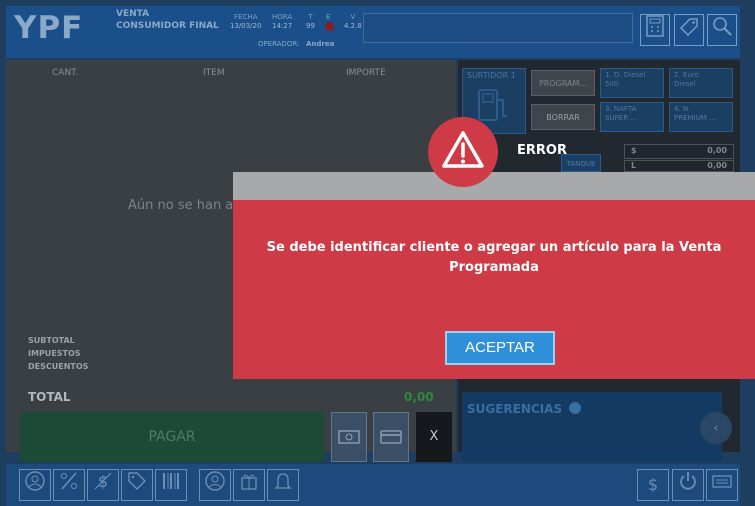  What do you see at coordinates (612, 84) in the screenshot?
I see `product-1-line2: 500` at bounding box center [612, 84].